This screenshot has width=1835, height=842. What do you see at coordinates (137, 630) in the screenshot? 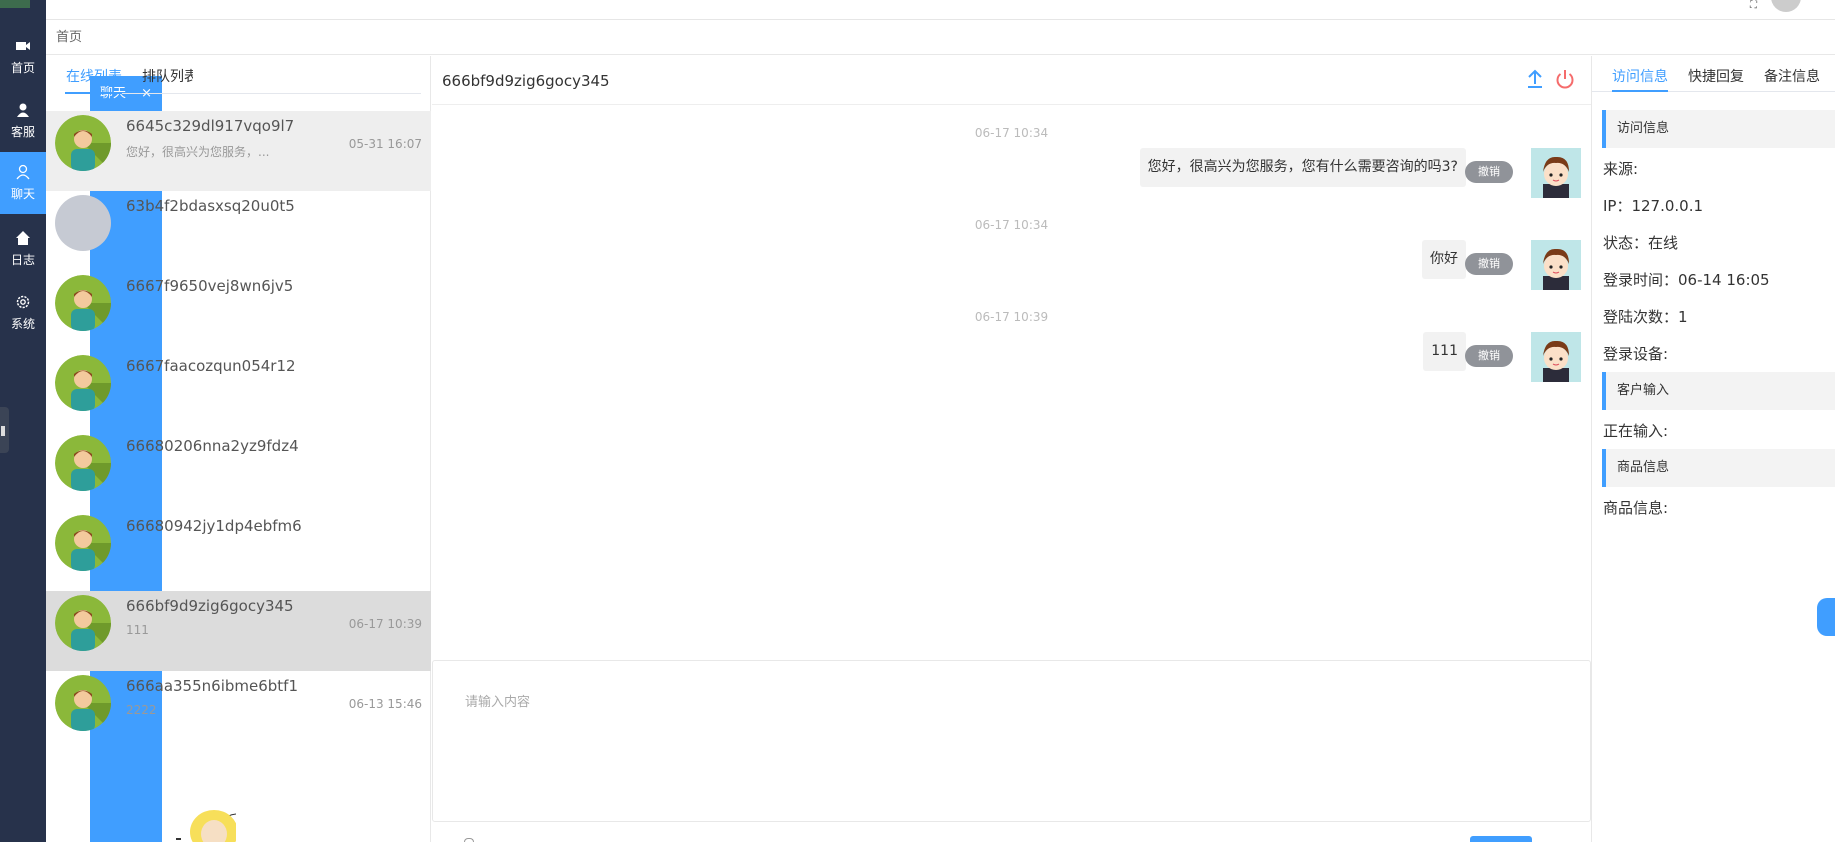
I see `conversation-preview: 111` at bounding box center [137, 630].